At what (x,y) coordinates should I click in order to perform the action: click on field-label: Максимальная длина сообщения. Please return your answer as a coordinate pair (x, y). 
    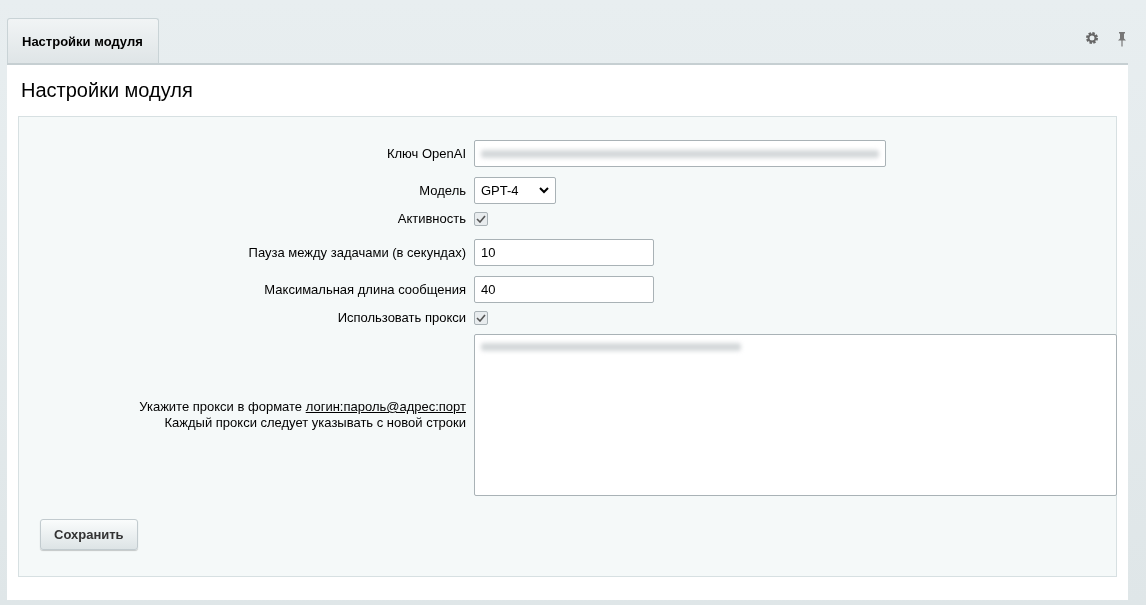
    Looking at the image, I should click on (364, 289).